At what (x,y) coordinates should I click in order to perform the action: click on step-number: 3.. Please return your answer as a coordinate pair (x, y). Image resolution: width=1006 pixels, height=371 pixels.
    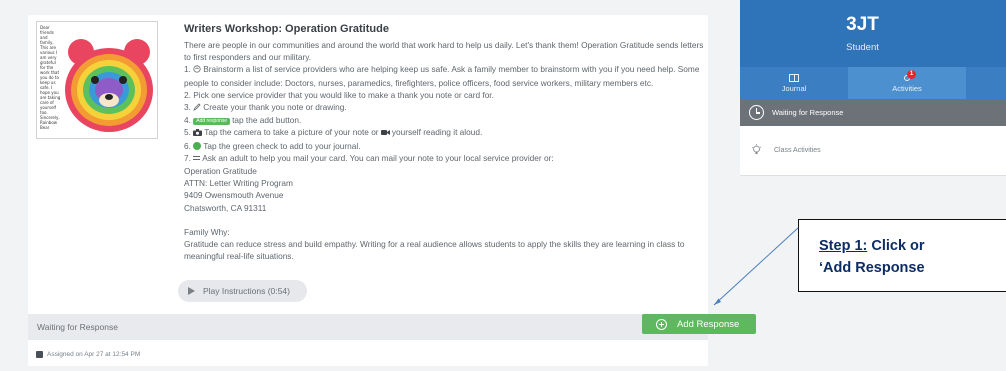
    Looking at the image, I should click on (187, 107).